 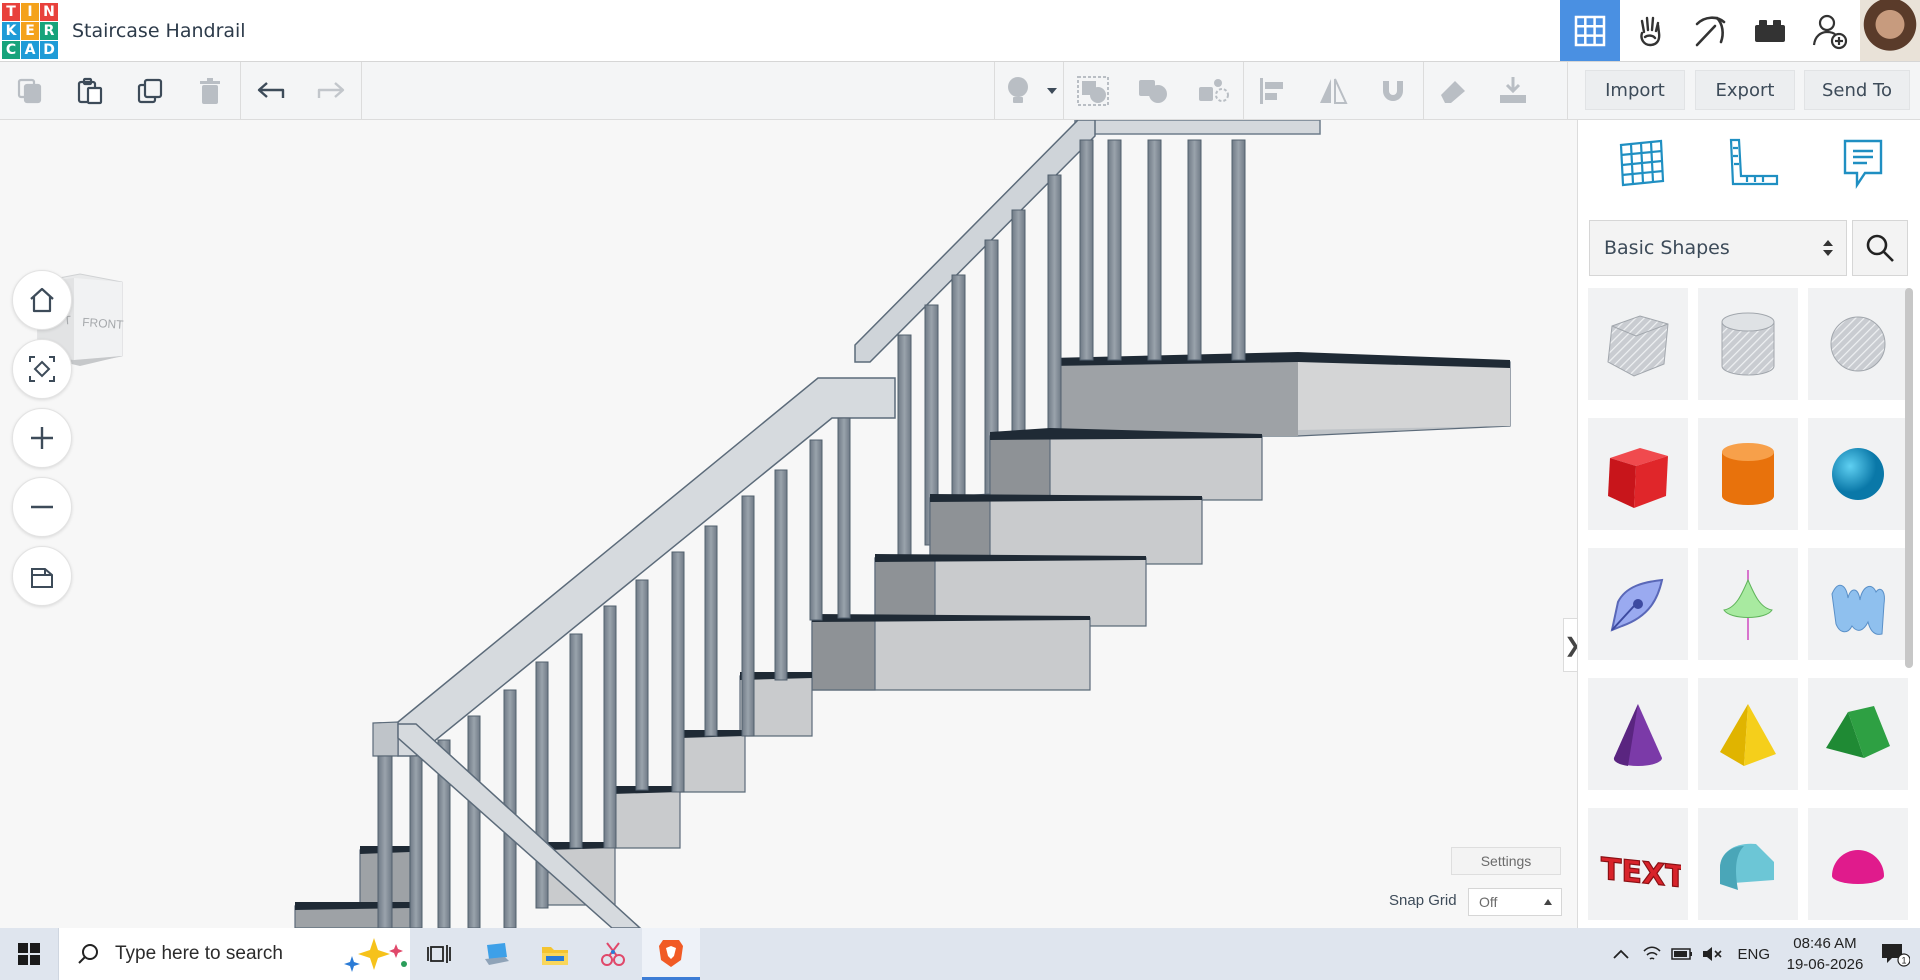 I want to click on shape-search-button, so click(x=1880, y=248).